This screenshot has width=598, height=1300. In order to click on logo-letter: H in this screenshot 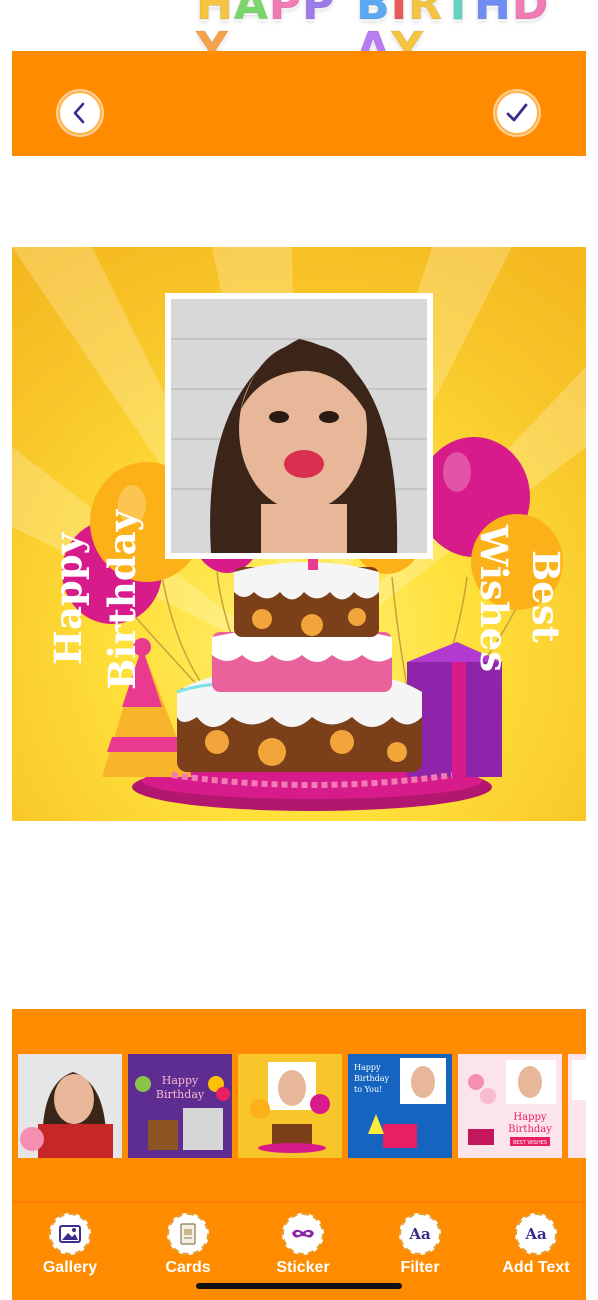, I will do `click(493, 15)`.